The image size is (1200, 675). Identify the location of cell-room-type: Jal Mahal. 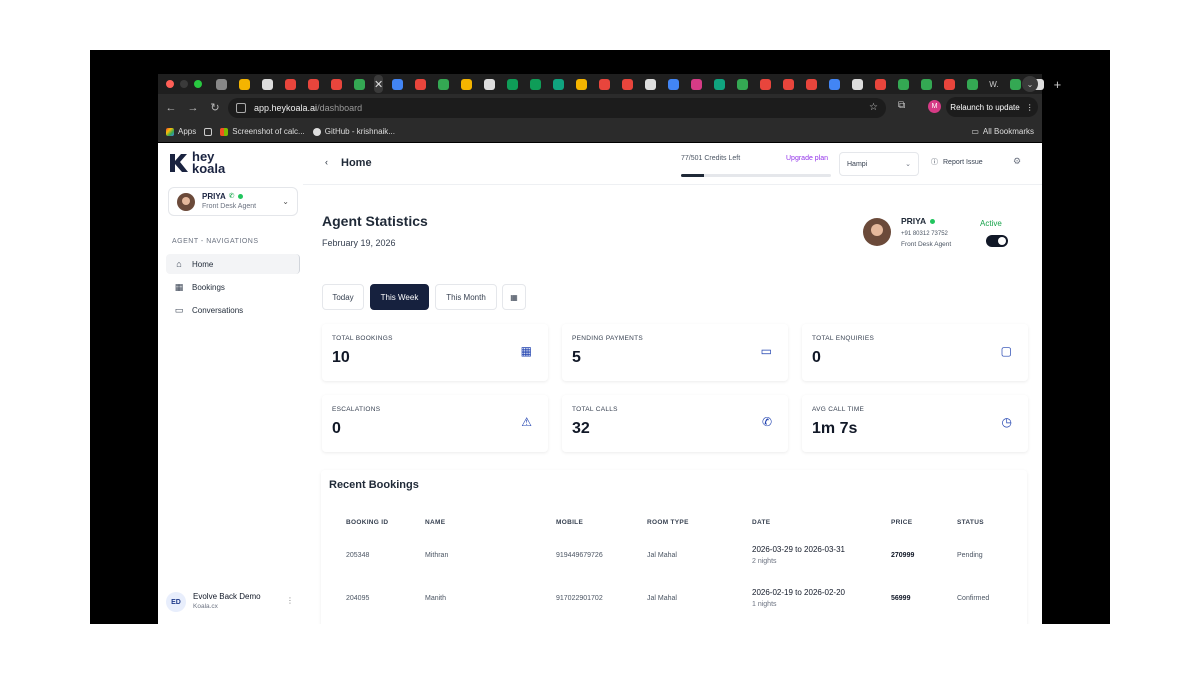
(662, 598).